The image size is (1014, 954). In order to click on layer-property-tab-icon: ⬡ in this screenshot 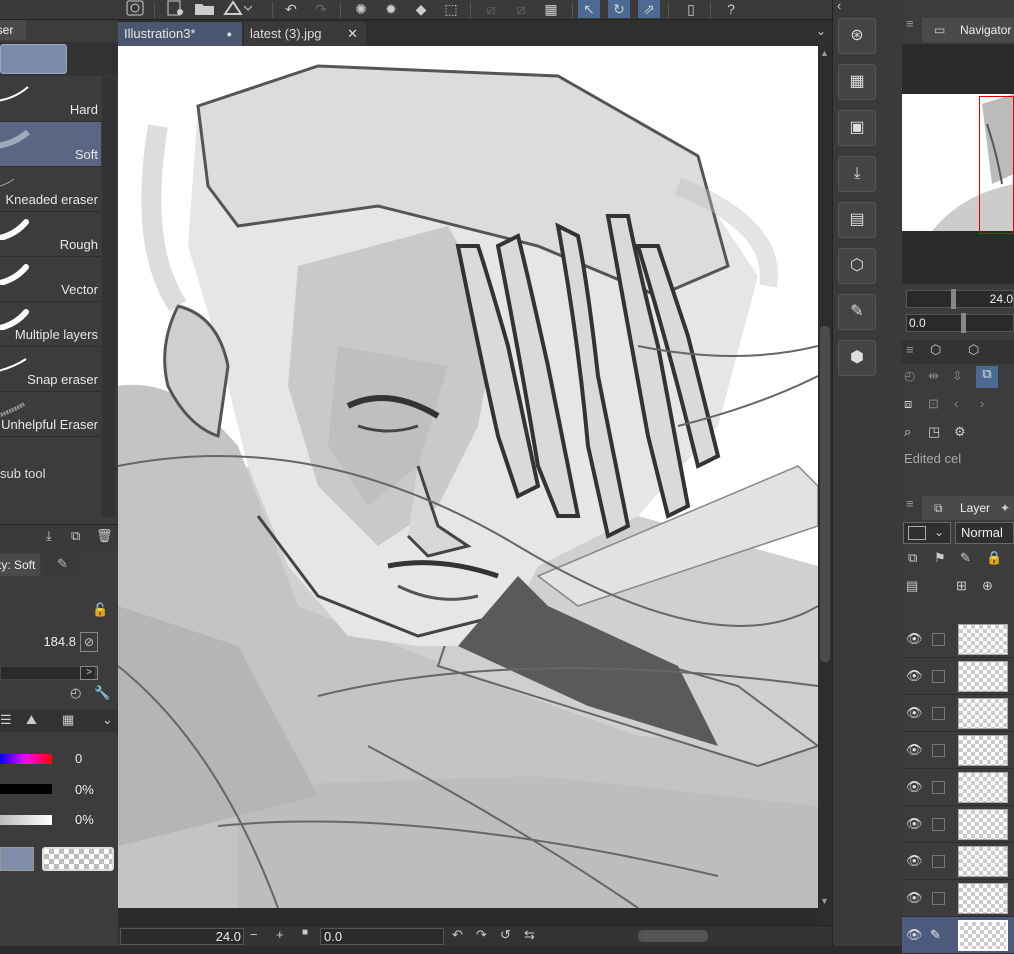, I will do `click(935, 350)`.